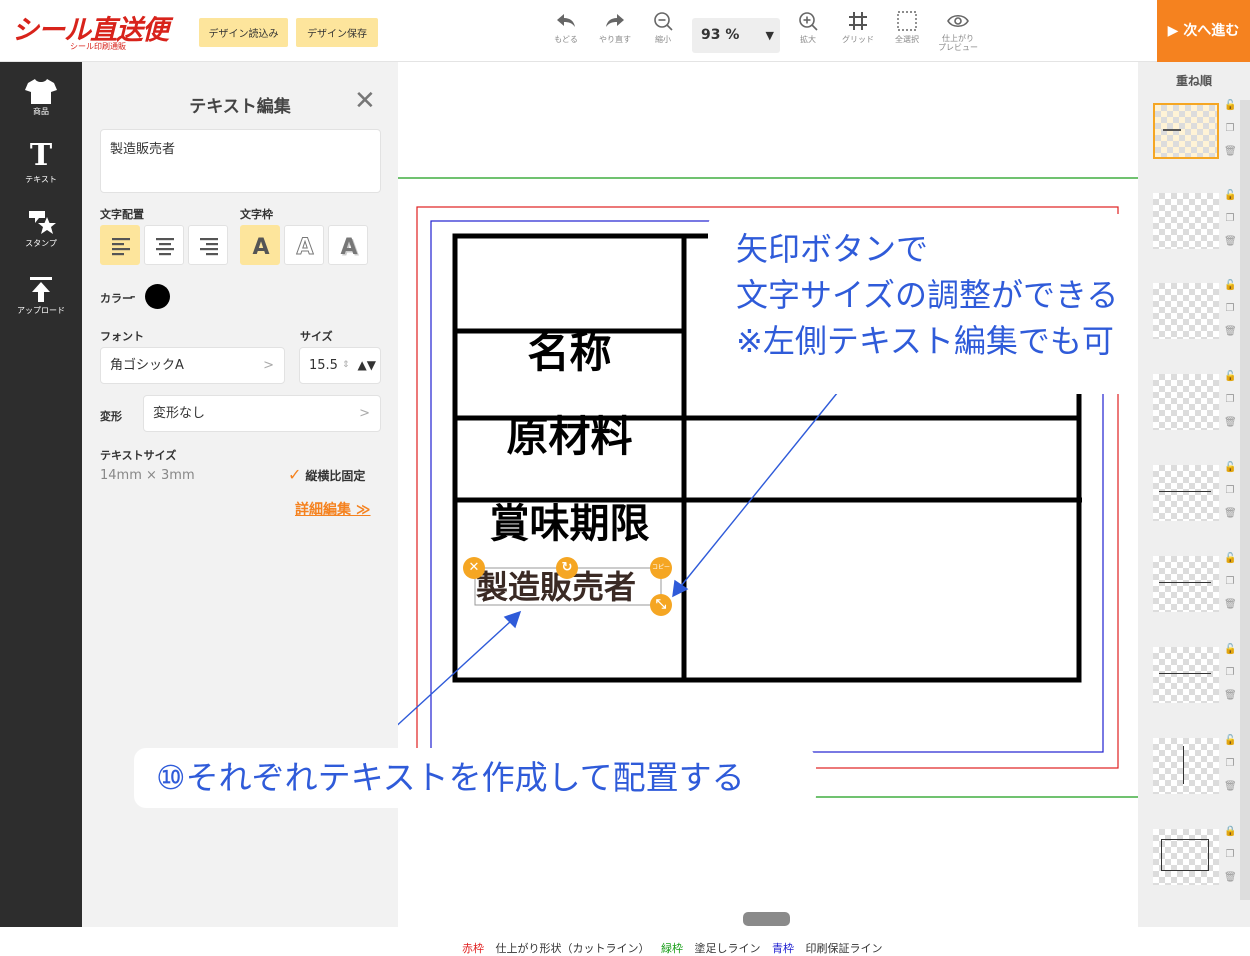 Image resolution: width=1250 pixels, height=956 pixels. I want to click on text-input: 製造販売者, so click(240, 161).